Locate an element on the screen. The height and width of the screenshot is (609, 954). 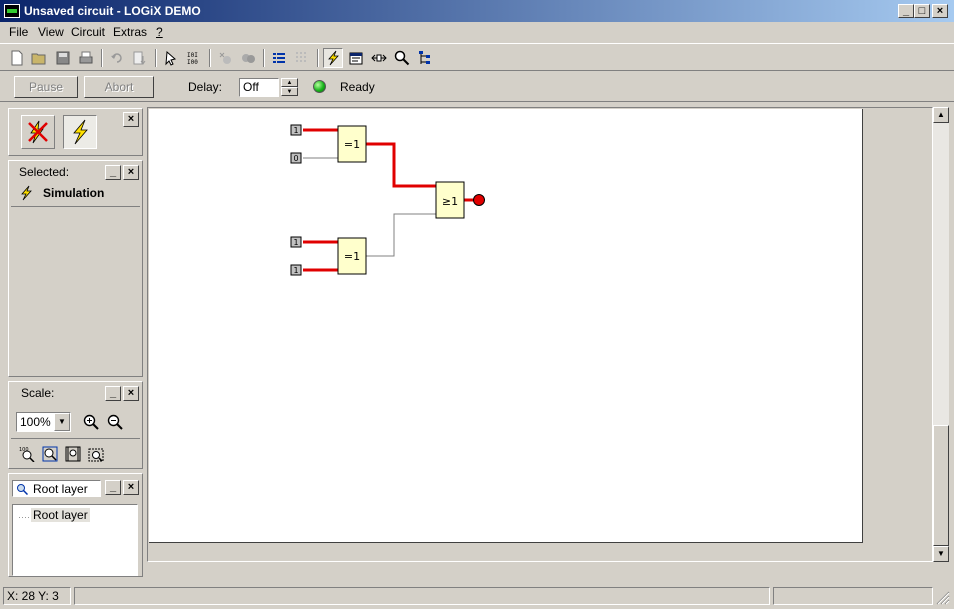
edit-mode-button is located at coordinates (38, 132).